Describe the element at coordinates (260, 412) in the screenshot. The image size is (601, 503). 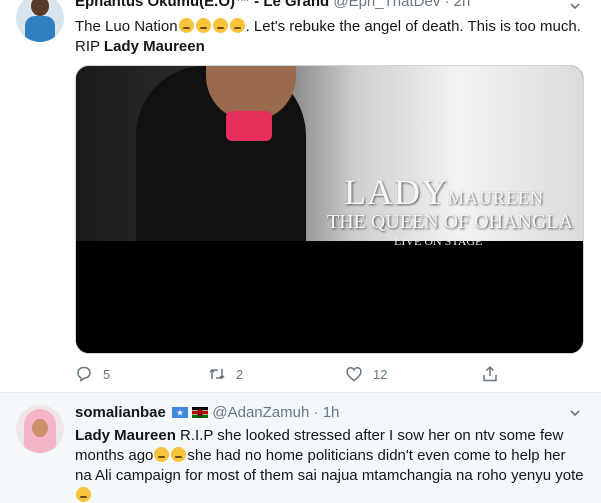
I see `user-handle: @AdanZamuh` at that location.